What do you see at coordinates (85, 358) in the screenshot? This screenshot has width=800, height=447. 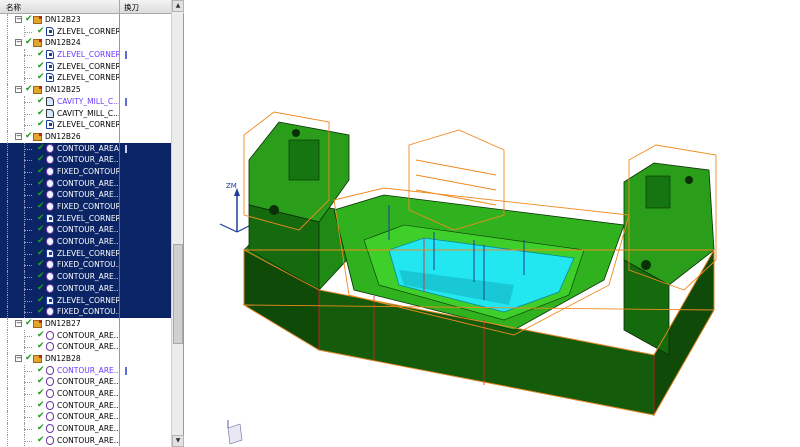 I see `tree-group-row: − ✔ DN12B28` at bounding box center [85, 358].